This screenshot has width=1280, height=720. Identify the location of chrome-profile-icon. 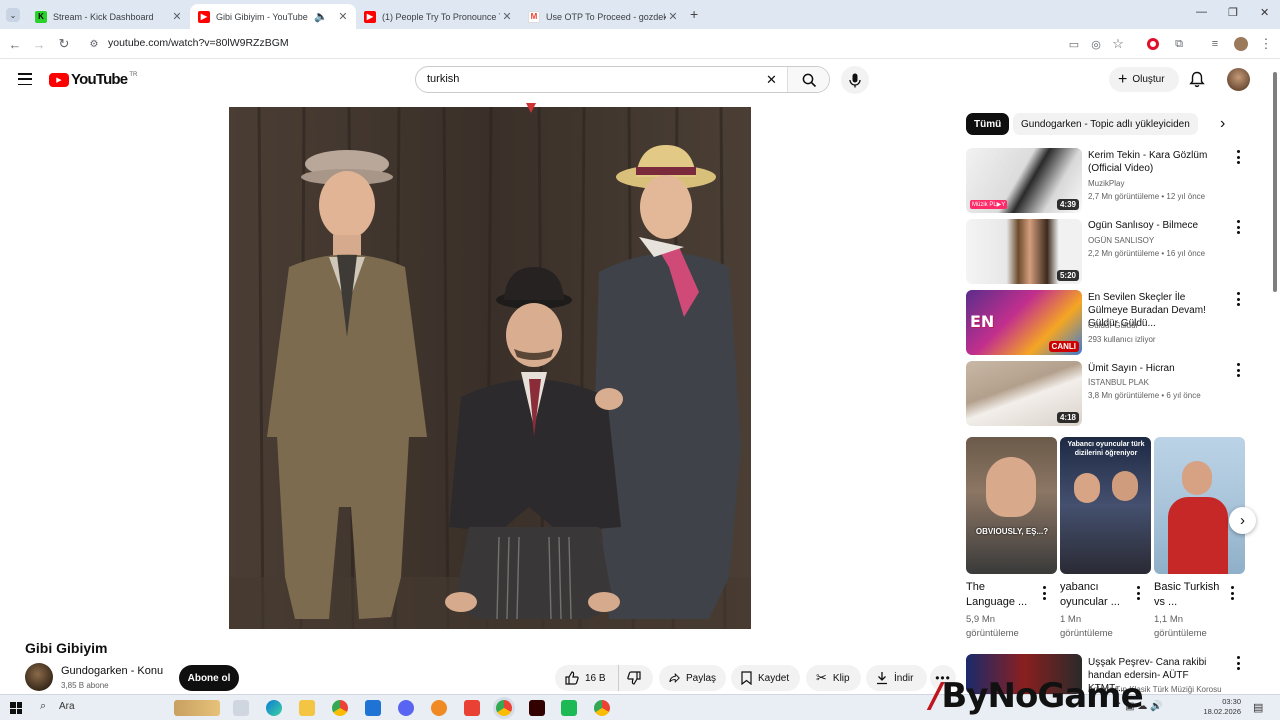
(602, 708).